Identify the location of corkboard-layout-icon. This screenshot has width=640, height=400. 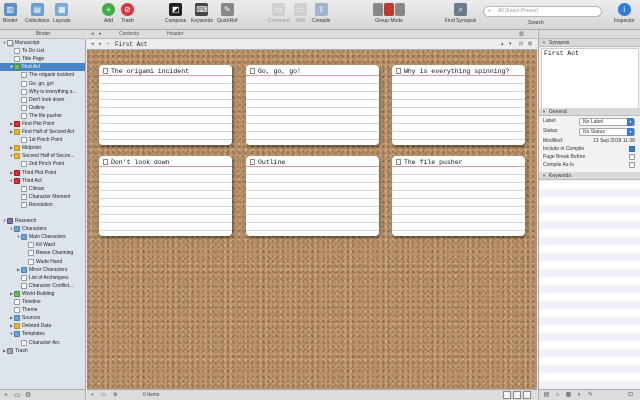
(507, 395).